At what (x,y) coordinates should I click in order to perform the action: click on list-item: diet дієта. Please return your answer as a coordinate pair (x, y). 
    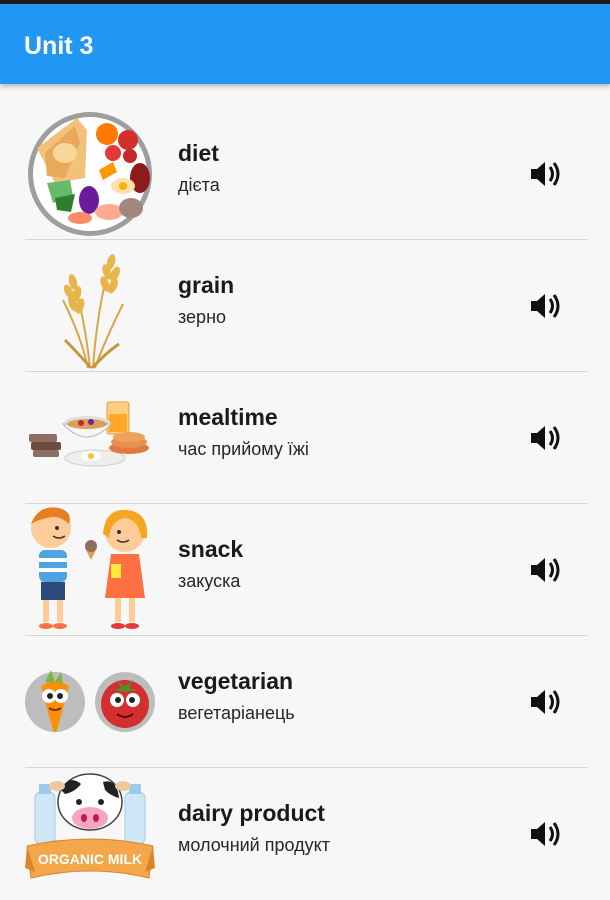
    Looking at the image, I should click on (305, 174).